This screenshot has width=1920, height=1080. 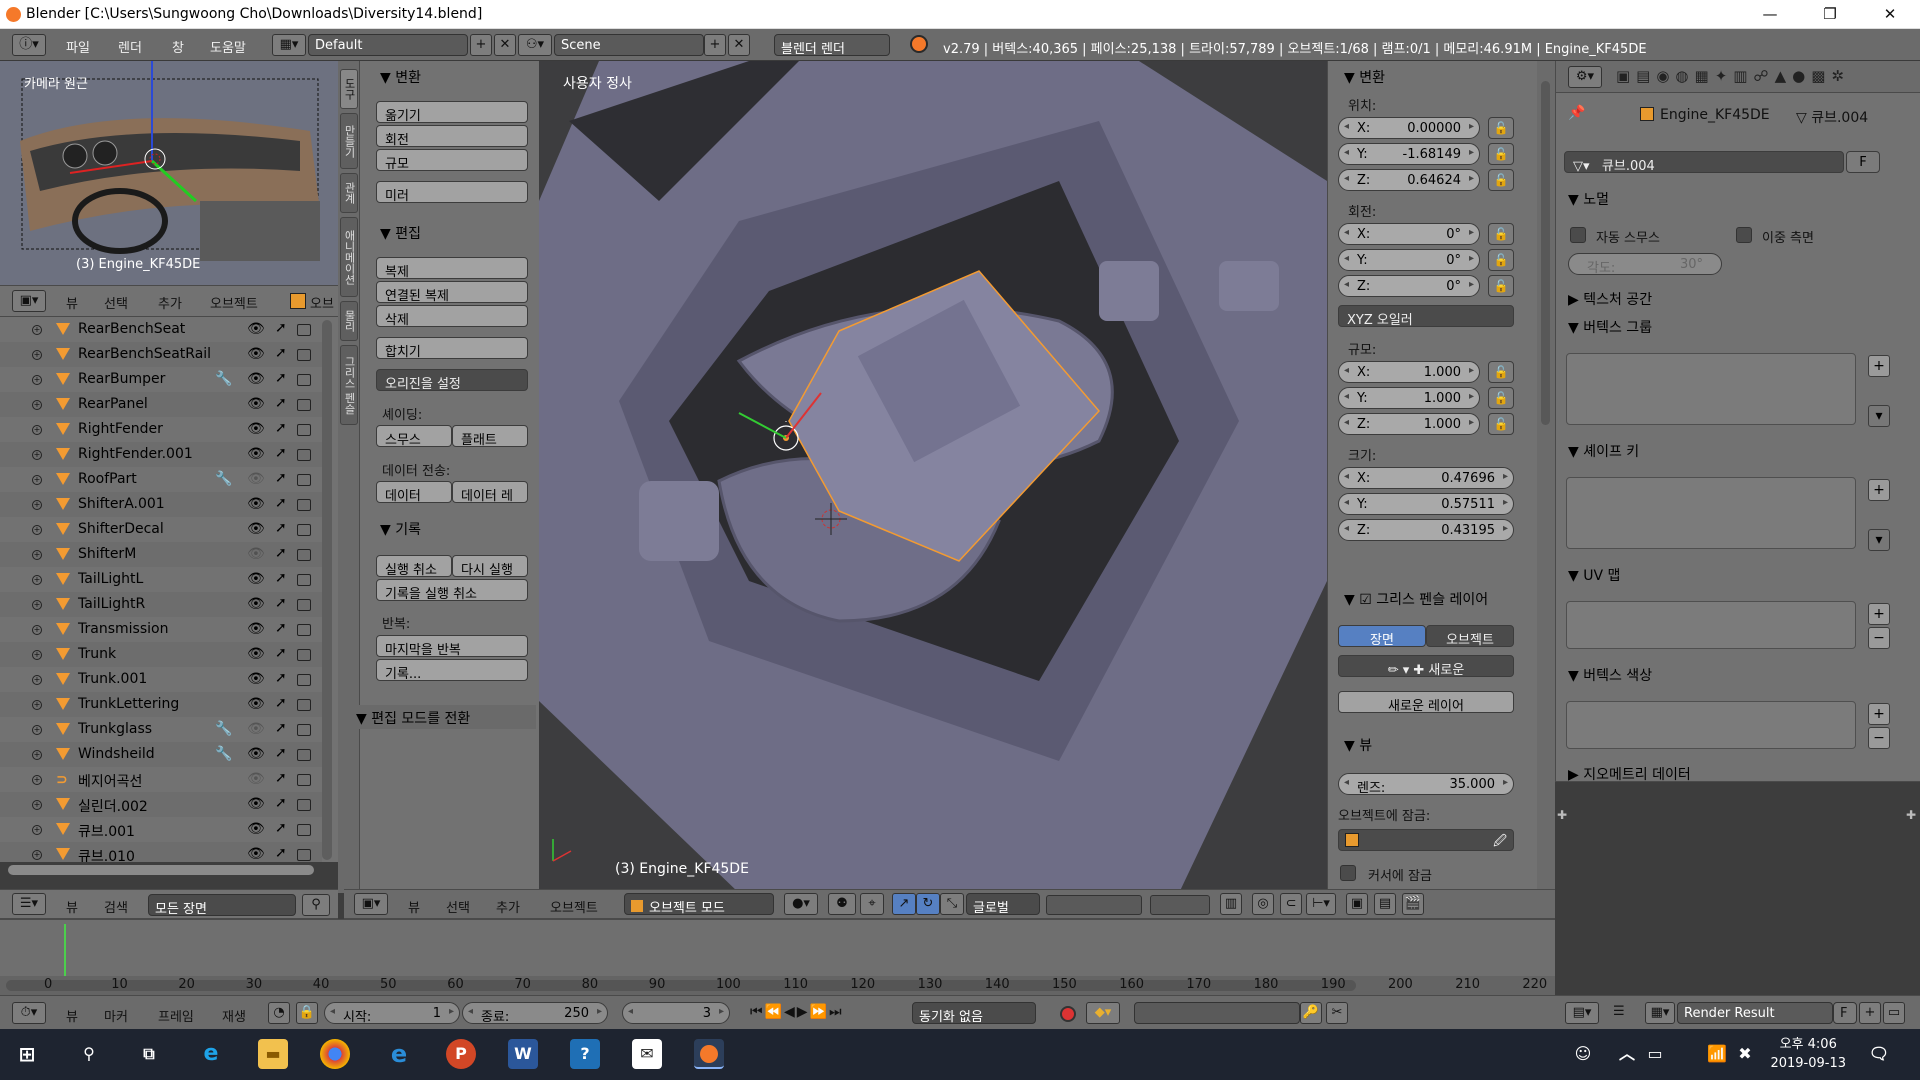 What do you see at coordinates (1311, 1013) in the screenshot?
I see `insert-keyframe-icon: 🔑` at bounding box center [1311, 1013].